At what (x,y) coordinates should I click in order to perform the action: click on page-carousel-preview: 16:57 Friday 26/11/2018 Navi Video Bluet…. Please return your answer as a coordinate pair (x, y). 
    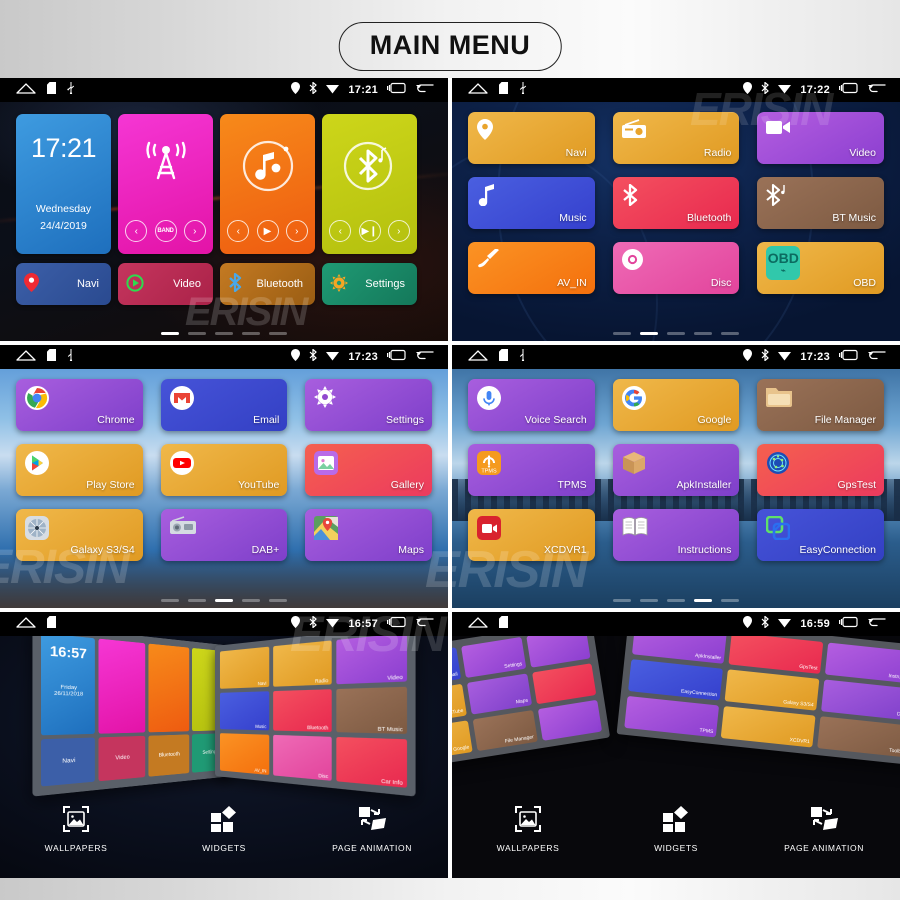
    Looking at the image, I should click on (224, 710).